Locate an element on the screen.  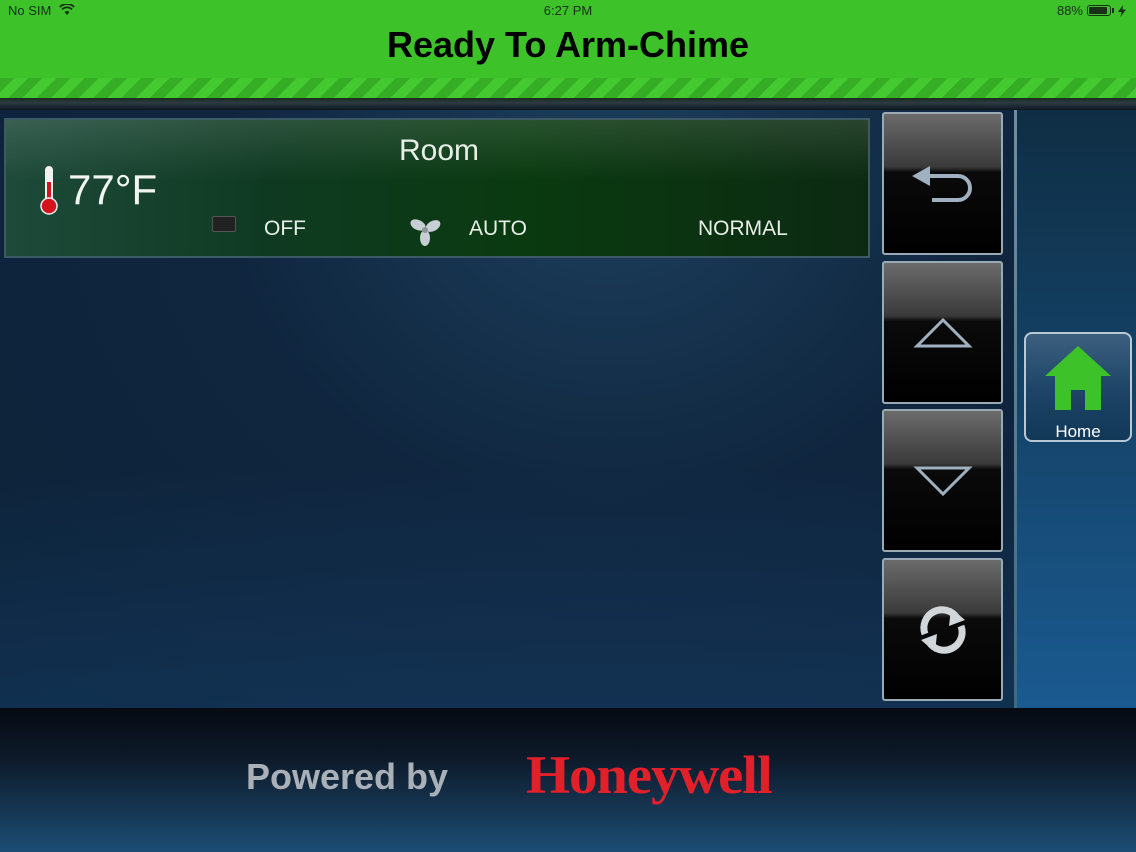
schedule-label: NORMAL is located at coordinates (743, 229).